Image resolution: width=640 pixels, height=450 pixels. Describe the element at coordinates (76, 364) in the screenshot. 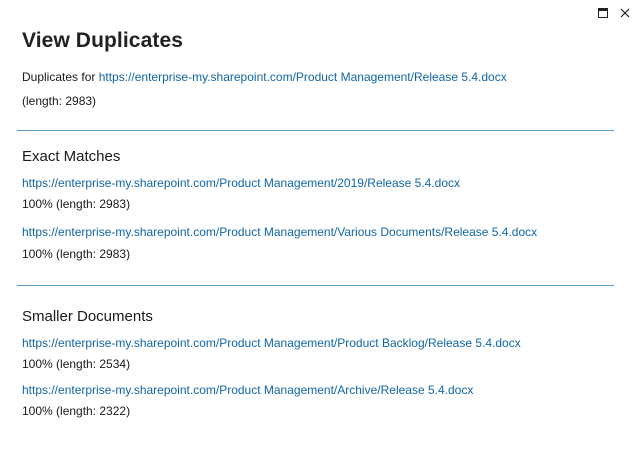

I see `smaller-document-meta: 100% (length: 2534)` at that location.